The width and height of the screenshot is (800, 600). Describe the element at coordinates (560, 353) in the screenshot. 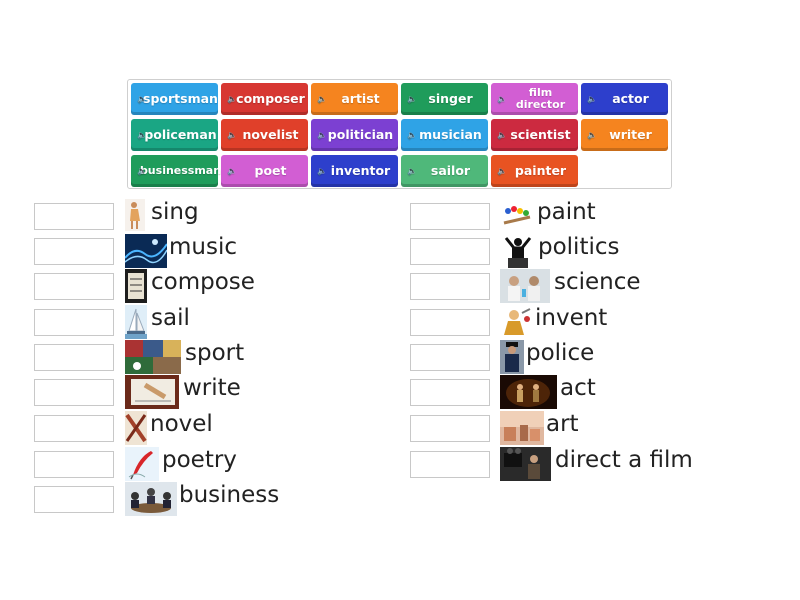

I see `item-word: police` at that location.